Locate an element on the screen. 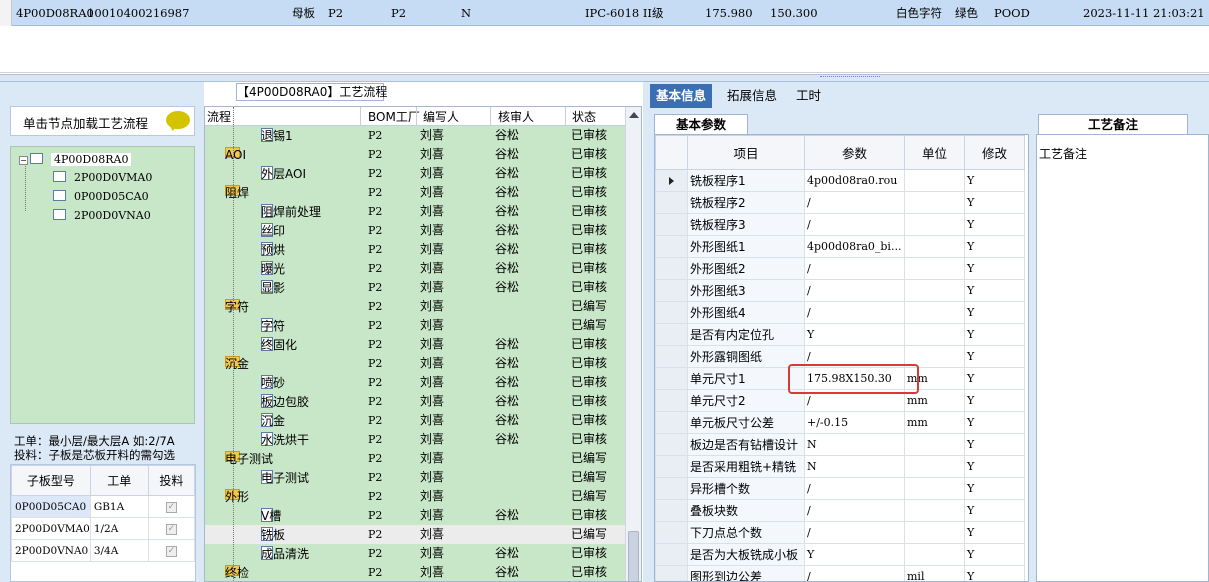 The width and height of the screenshot is (1209, 582). col-value: 参数 is located at coordinates (854, 152).